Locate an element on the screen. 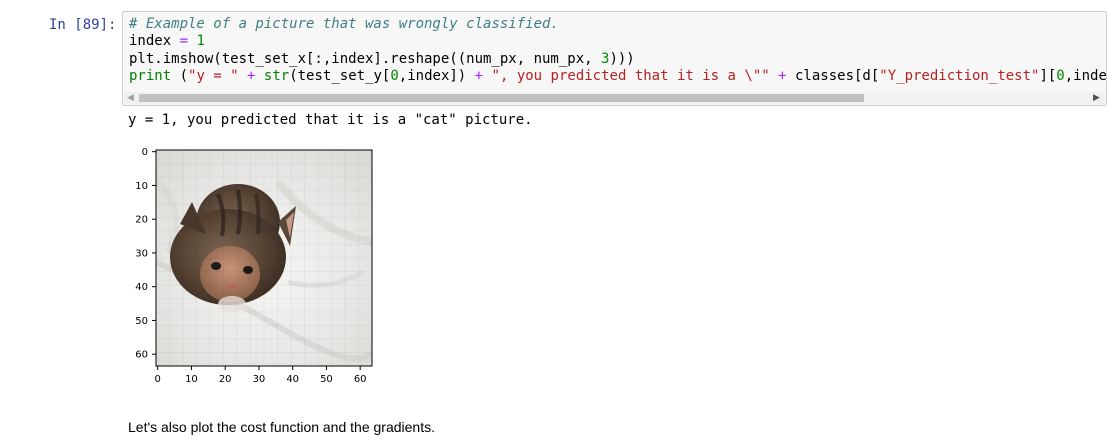  scroll-left-arrow-icon: ◀ is located at coordinates (131, 98).